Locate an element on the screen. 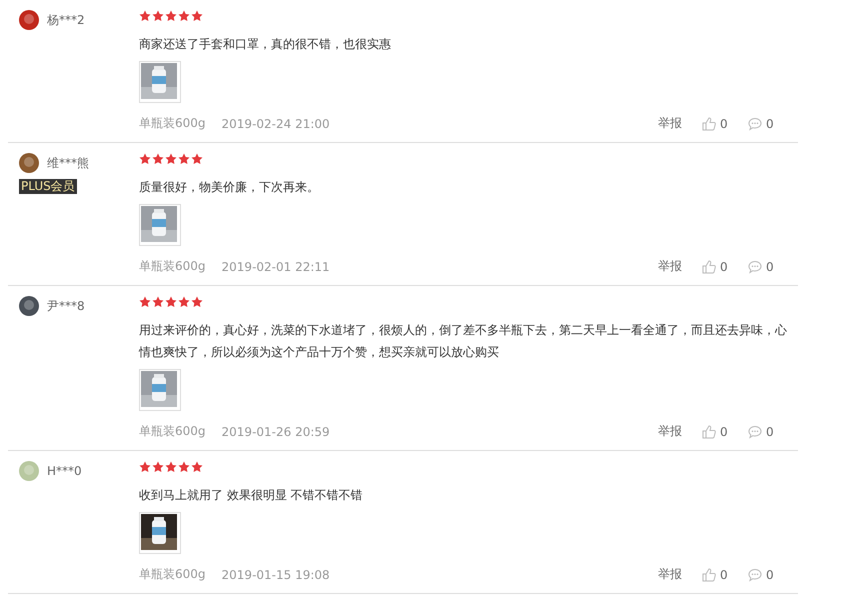 This screenshot has height=599, width=854. review-time: 2019-02-24 21:00 is located at coordinates (276, 123).